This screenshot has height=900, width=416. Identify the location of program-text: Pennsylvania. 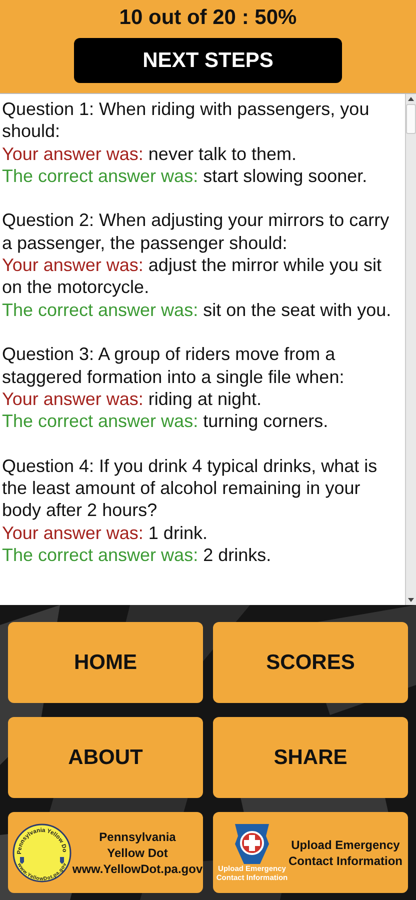
(137, 836).